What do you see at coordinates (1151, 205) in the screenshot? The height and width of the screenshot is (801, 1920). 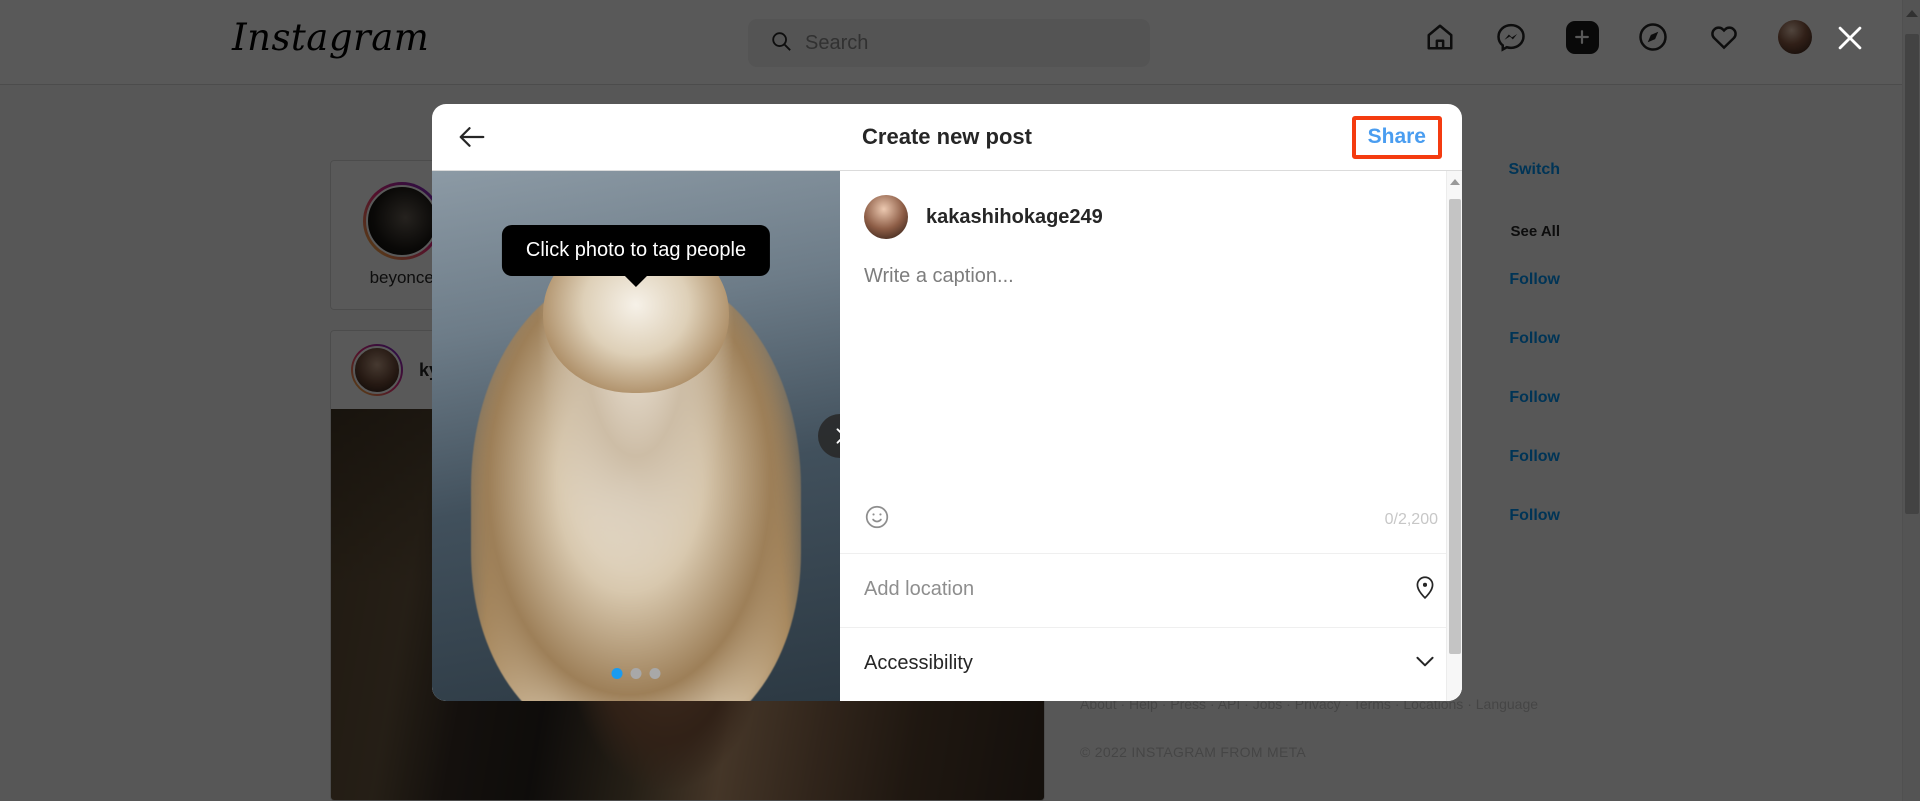 I see `post-author: kakashihokage249` at bounding box center [1151, 205].